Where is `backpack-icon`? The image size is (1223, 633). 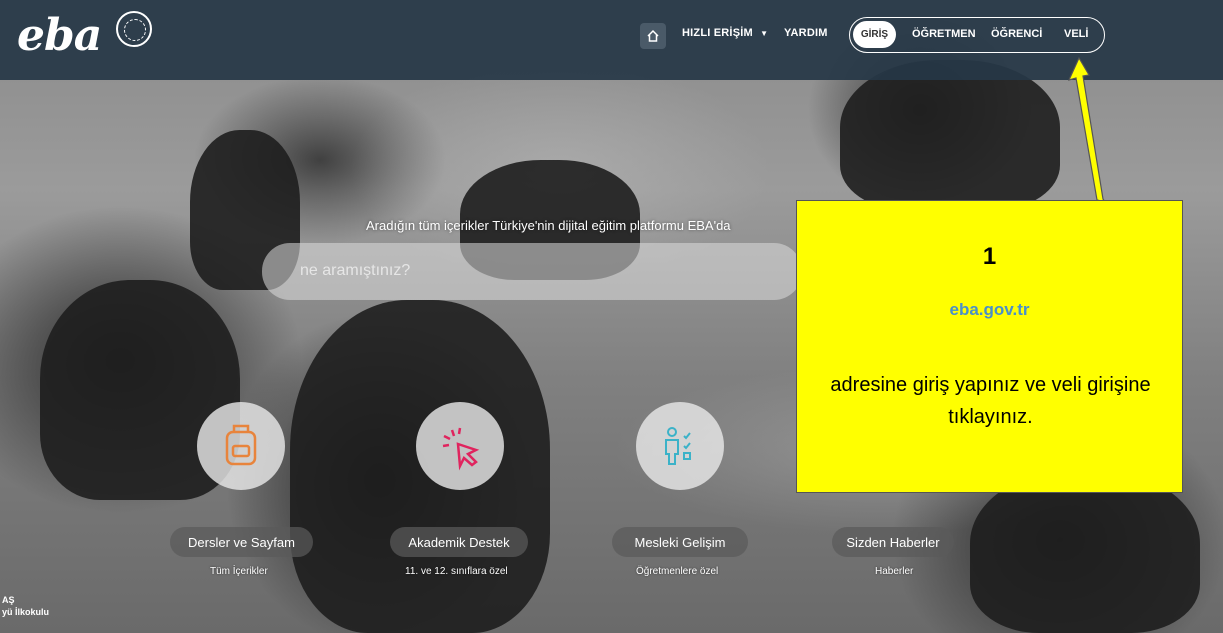
backpack-icon is located at coordinates (241, 445).